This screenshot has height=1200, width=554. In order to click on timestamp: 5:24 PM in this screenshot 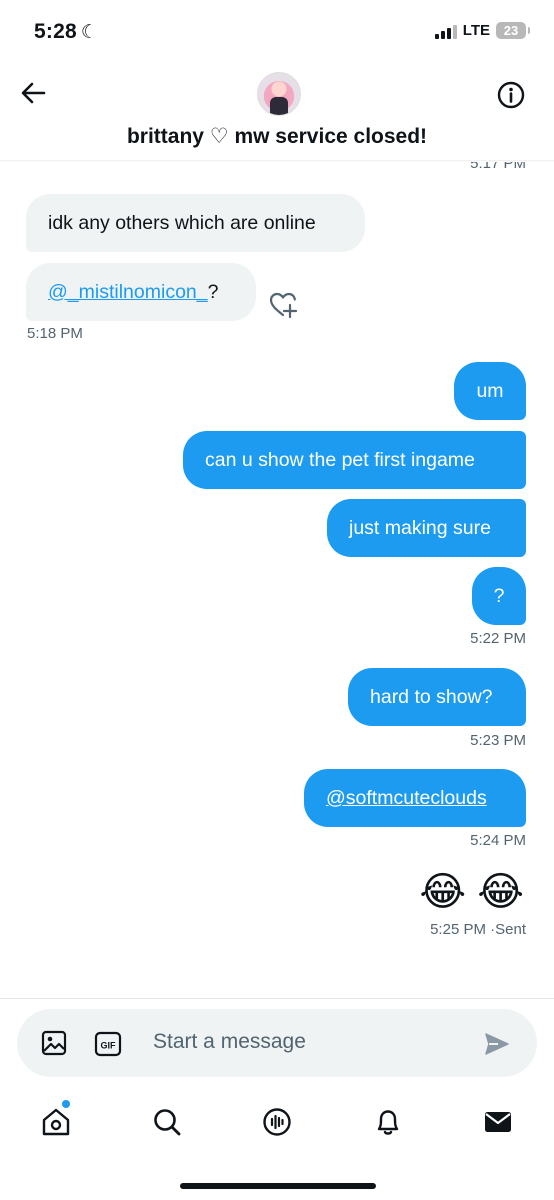, I will do `click(498, 840)`.